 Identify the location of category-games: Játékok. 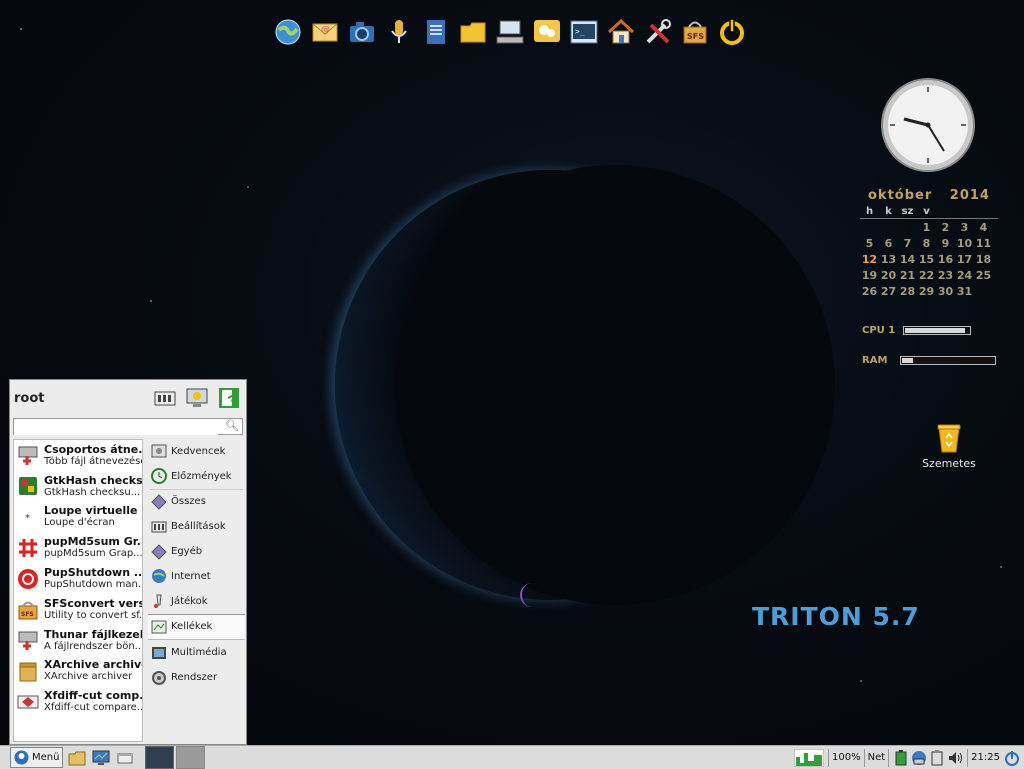
(196, 601).